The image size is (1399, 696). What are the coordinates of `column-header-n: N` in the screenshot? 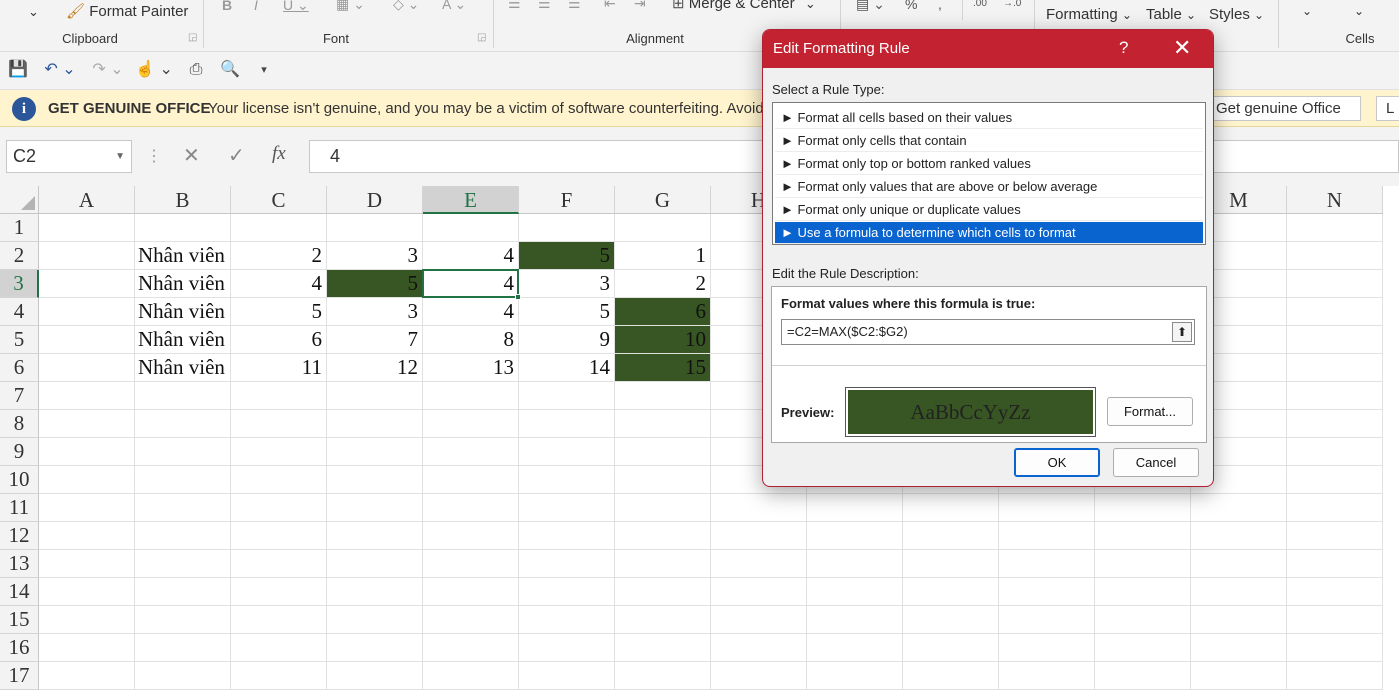 It's located at (1335, 200).